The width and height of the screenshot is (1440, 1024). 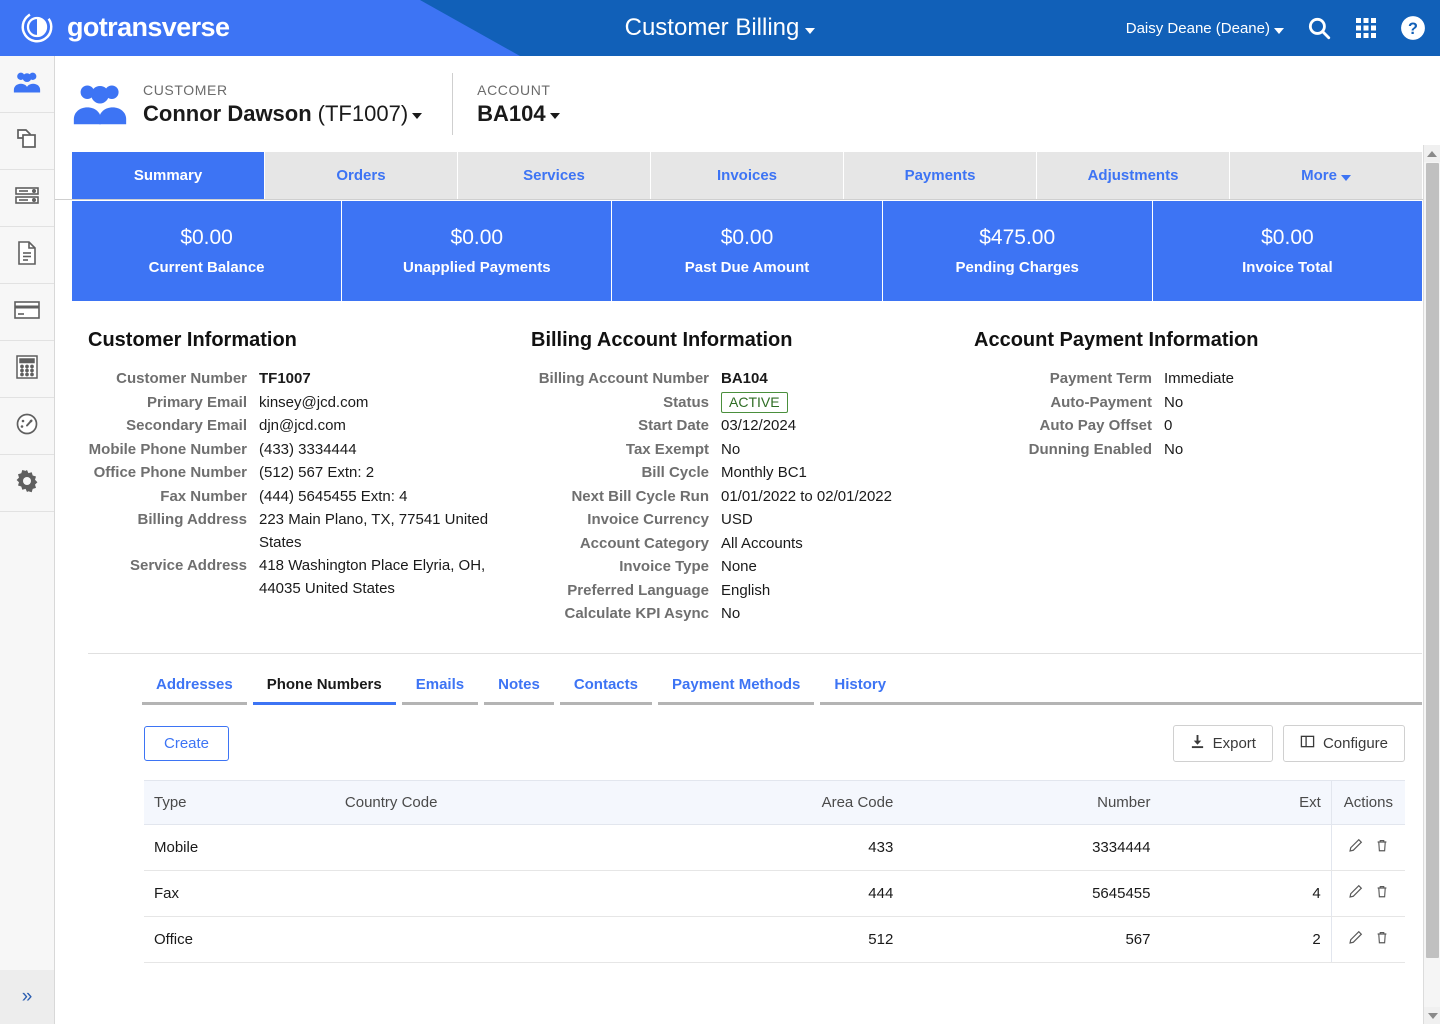 I want to click on info-key: Bill Cycle, so click(x=675, y=472).